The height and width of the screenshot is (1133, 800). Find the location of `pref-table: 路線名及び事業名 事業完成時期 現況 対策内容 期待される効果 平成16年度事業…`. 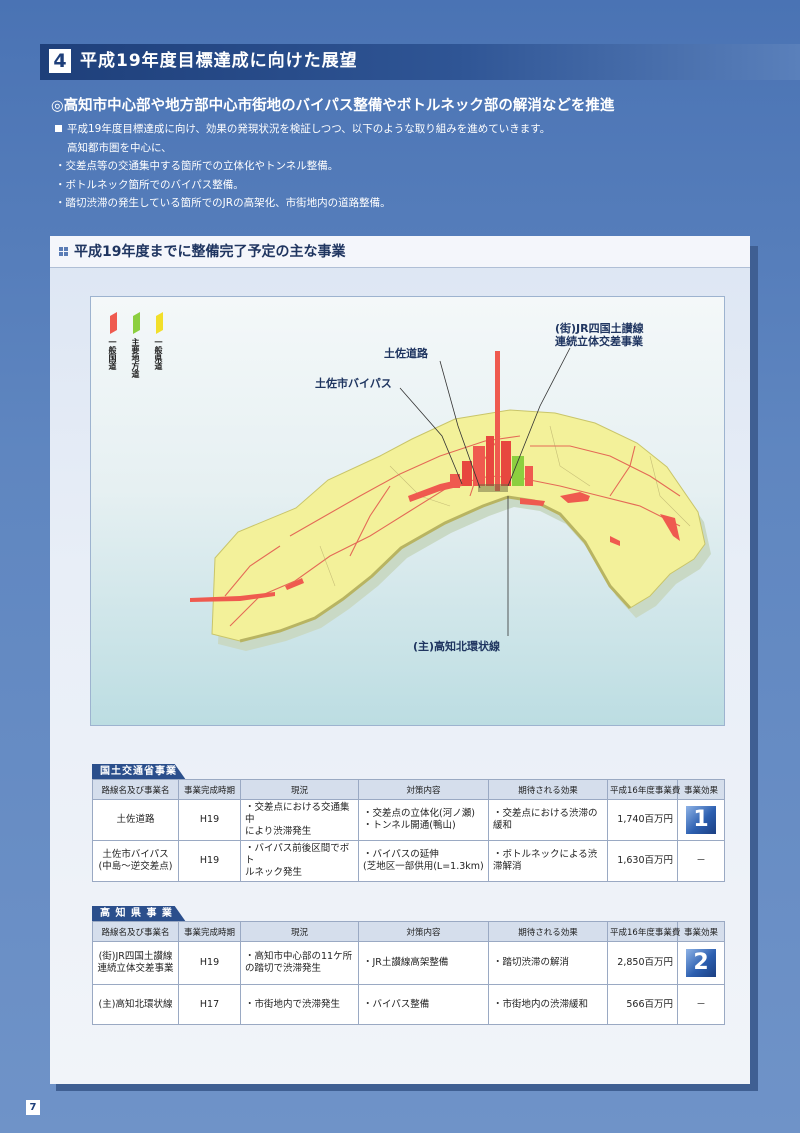

pref-table: 路線名及び事業名 事業完成時期 現況 対策内容 期待される効果 平成16年度事業… is located at coordinates (408, 973).